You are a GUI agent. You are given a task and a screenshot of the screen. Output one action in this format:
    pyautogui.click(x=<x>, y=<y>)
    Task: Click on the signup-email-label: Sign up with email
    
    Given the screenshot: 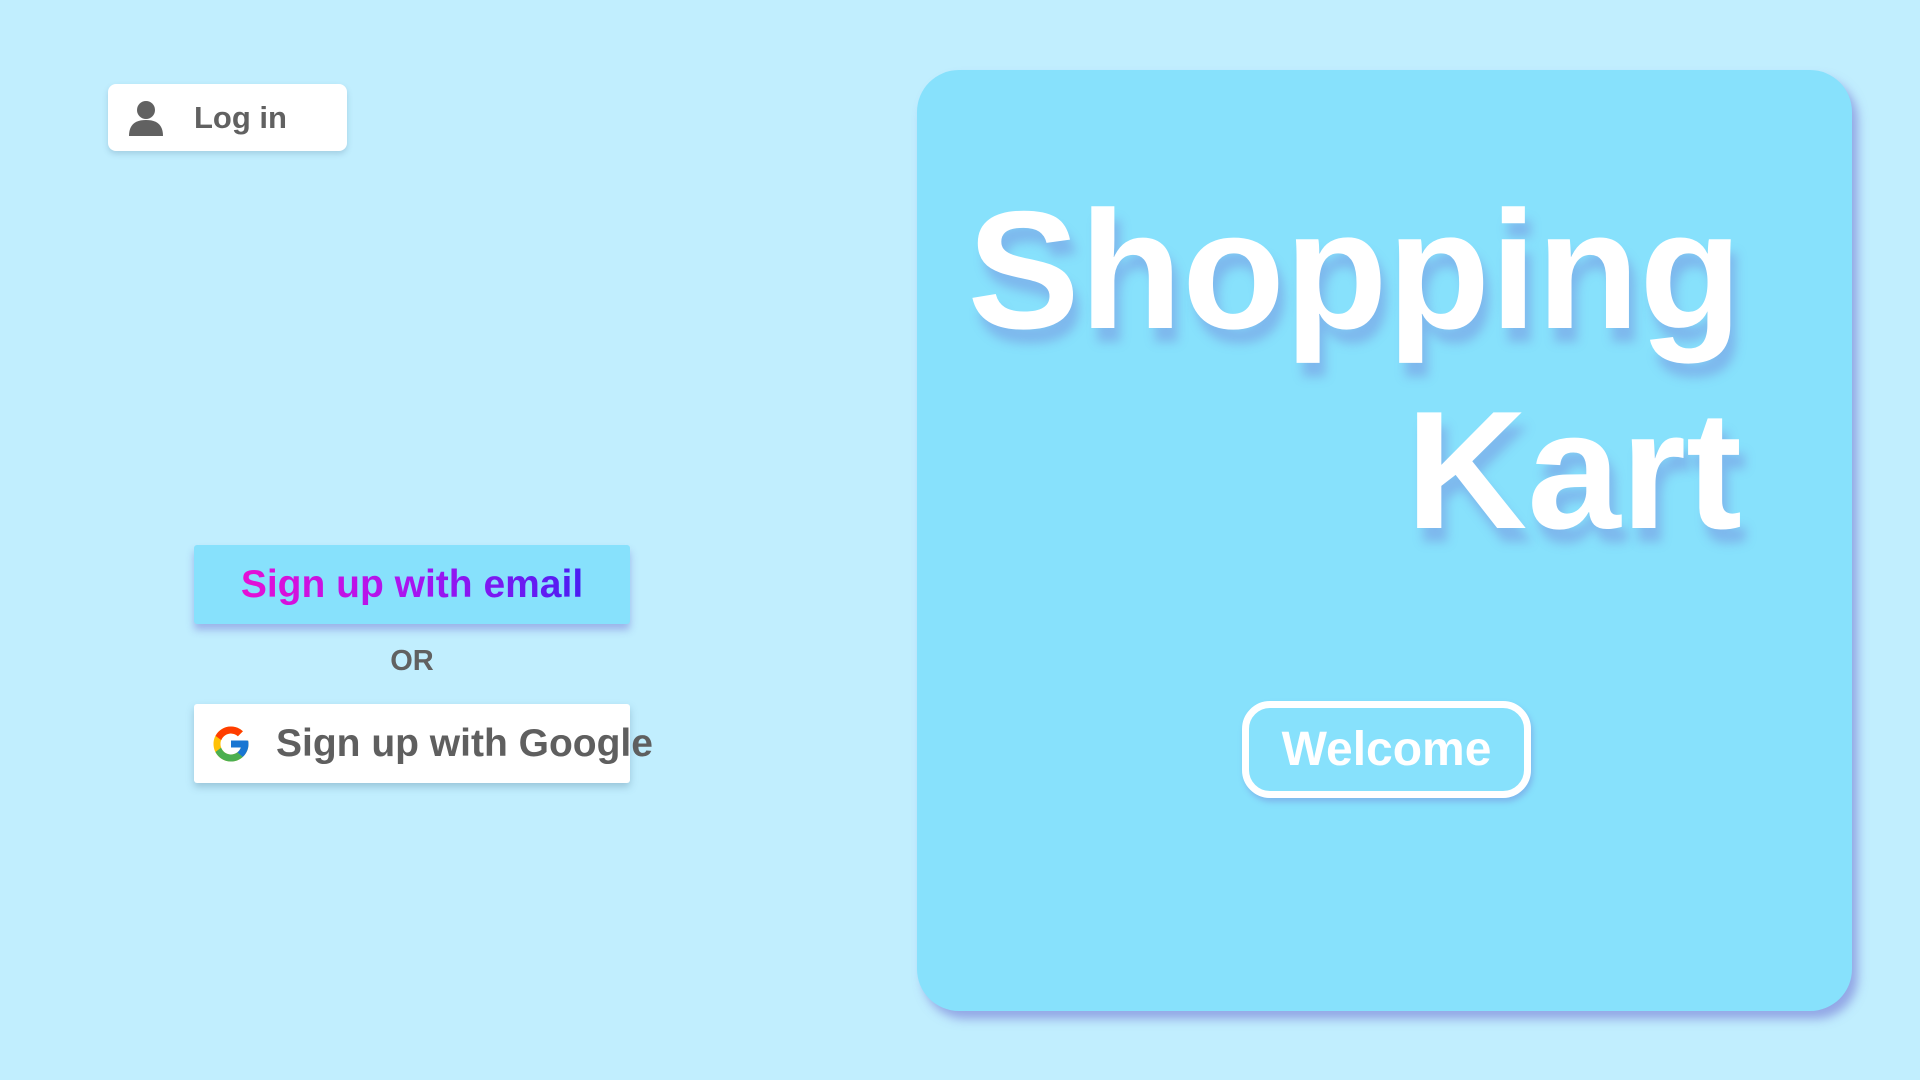 What is the action you would take?
    pyautogui.click(x=412, y=584)
    